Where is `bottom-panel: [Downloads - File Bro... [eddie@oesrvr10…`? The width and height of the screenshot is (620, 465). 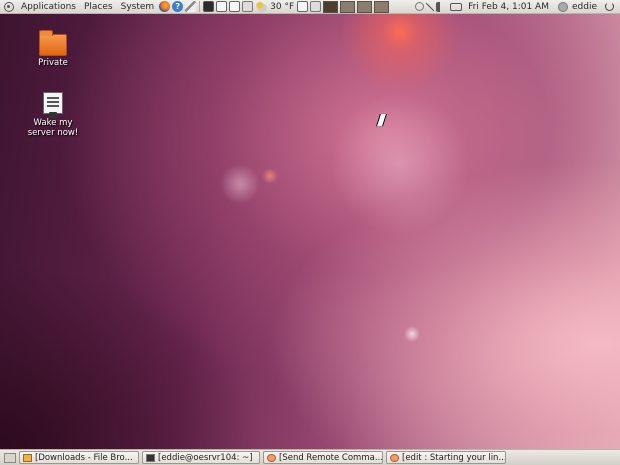
bottom-panel: [Downloads - File Bro... [eddie@oesrvr10… is located at coordinates (310, 457).